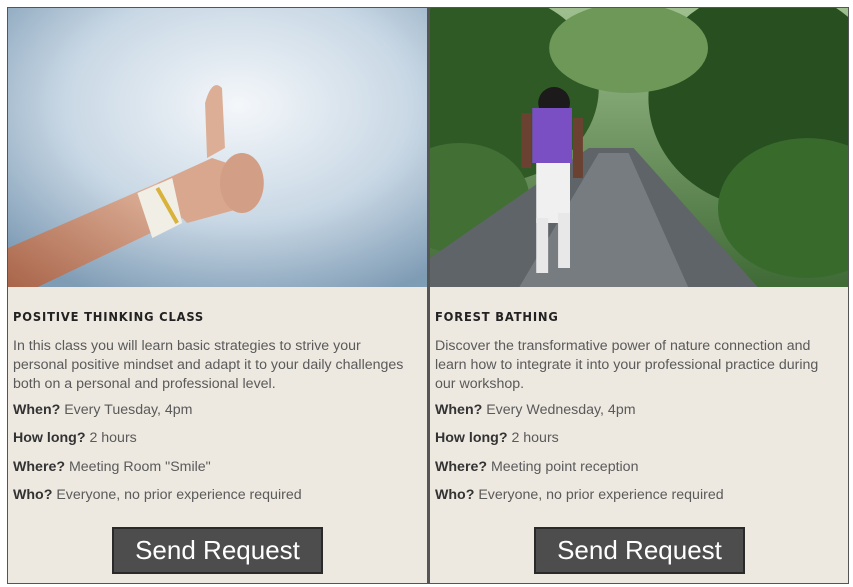 Image resolution: width=853 pixels, height=587 pixels. I want to click on when-row: When? Every Tuesday, 4pm, so click(103, 410).